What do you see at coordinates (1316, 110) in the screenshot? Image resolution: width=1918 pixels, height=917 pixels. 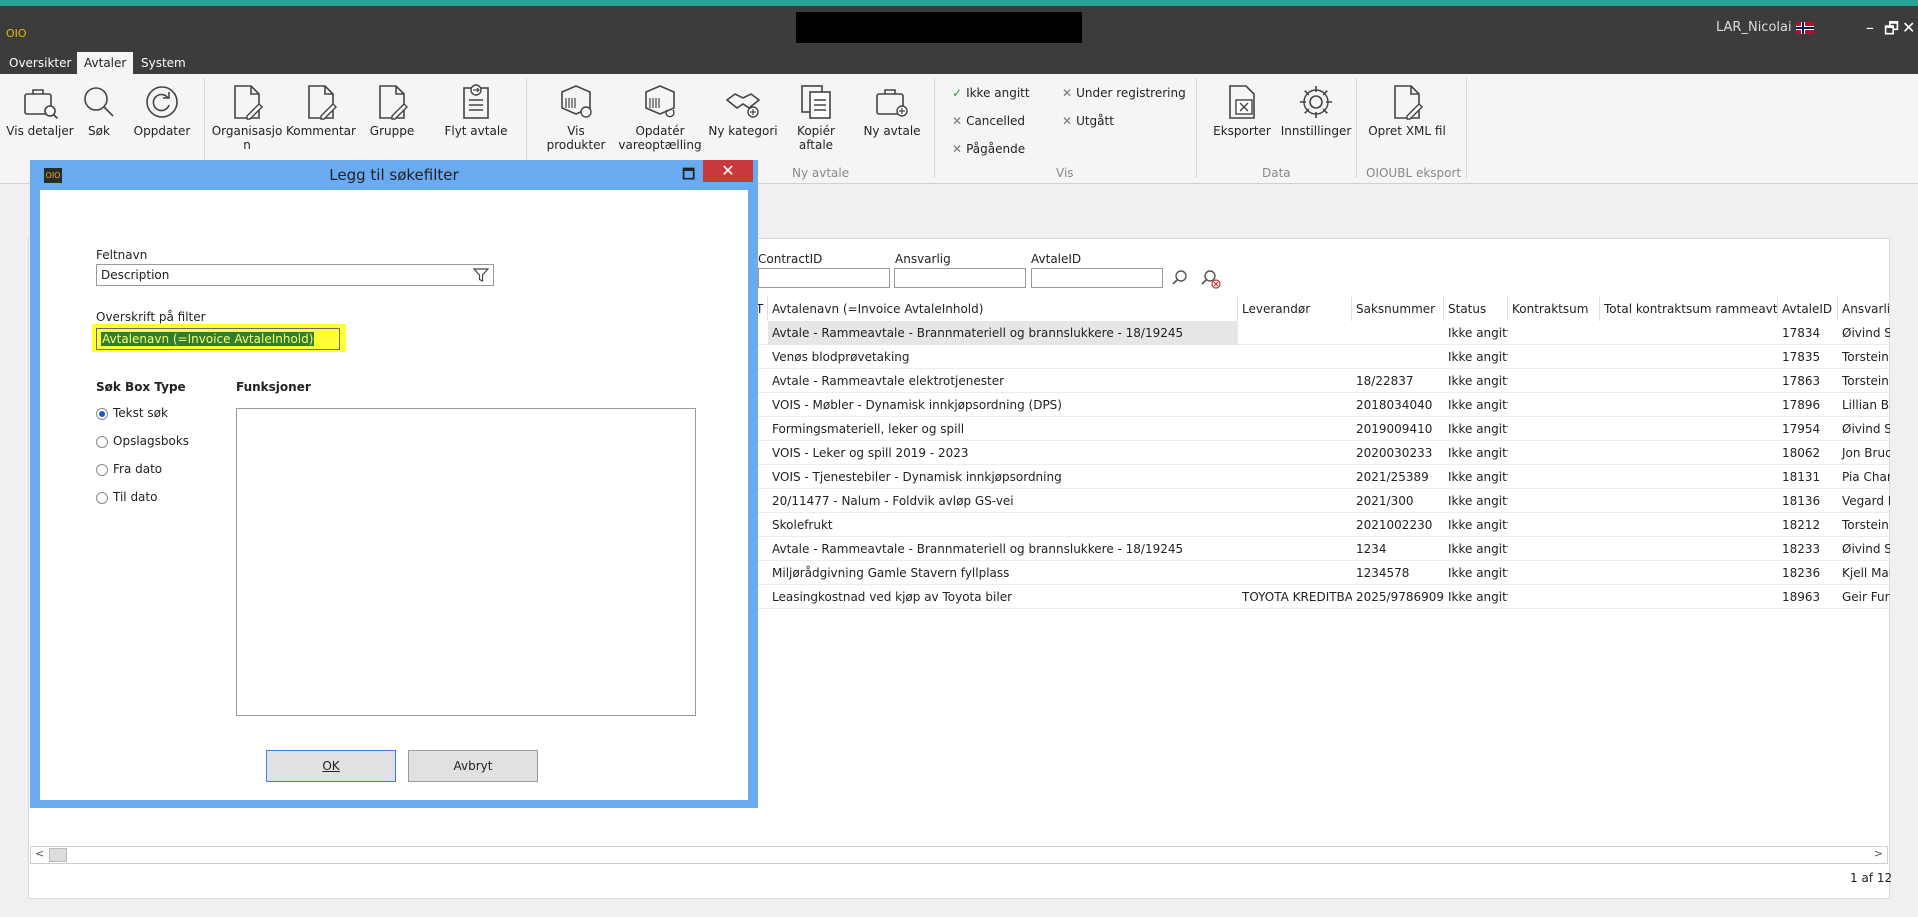 I see `innstillinger-button: Innstillinger` at bounding box center [1316, 110].